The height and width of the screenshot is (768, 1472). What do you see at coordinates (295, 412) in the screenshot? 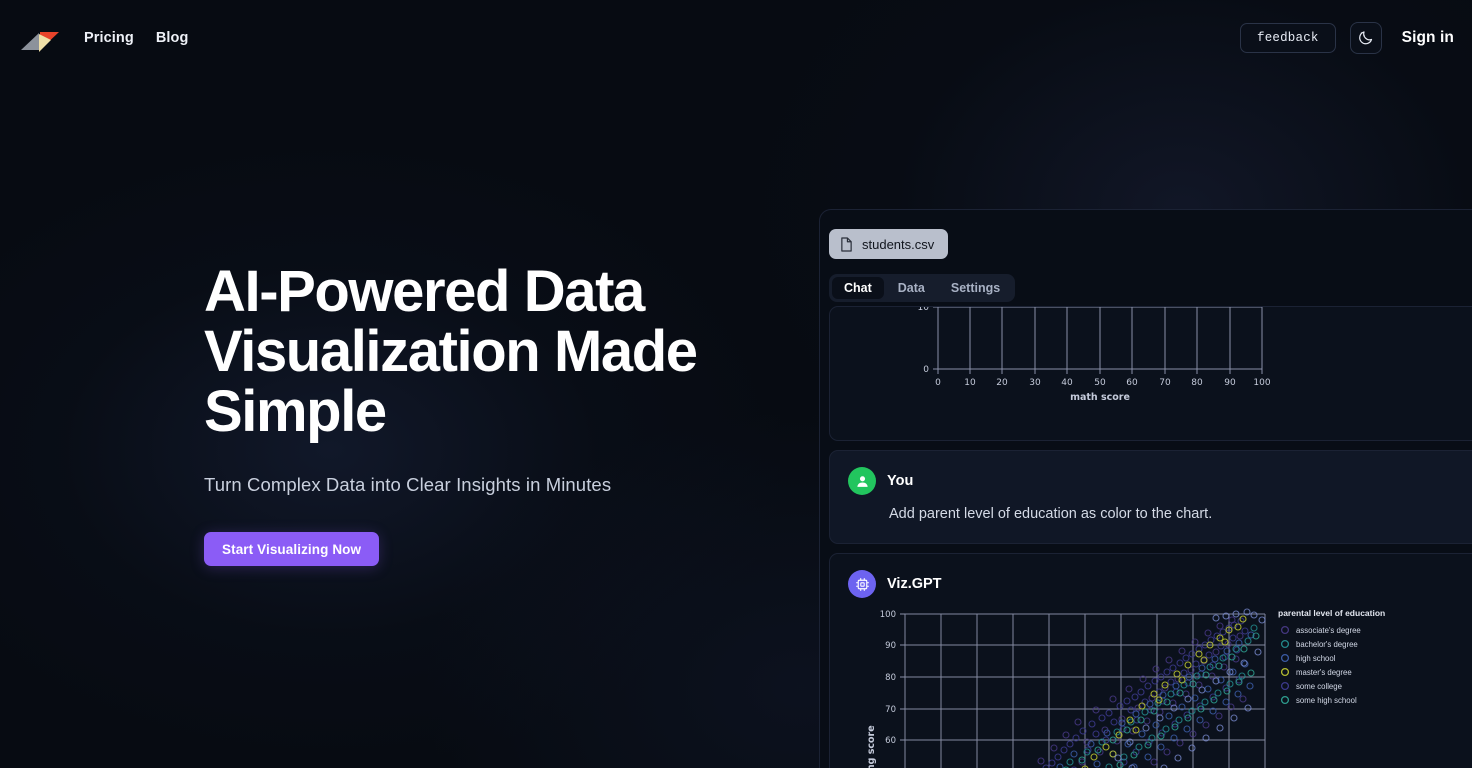
I see `hero-title-line-3: Simple` at bounding box center [295, 412].